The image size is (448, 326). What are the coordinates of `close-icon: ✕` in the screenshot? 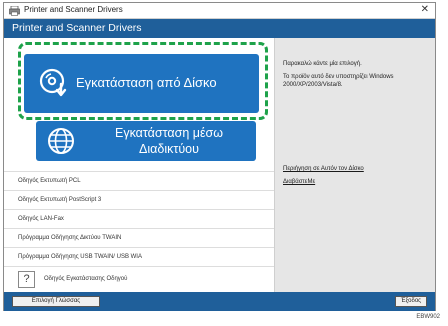 It's located at (425, 9).